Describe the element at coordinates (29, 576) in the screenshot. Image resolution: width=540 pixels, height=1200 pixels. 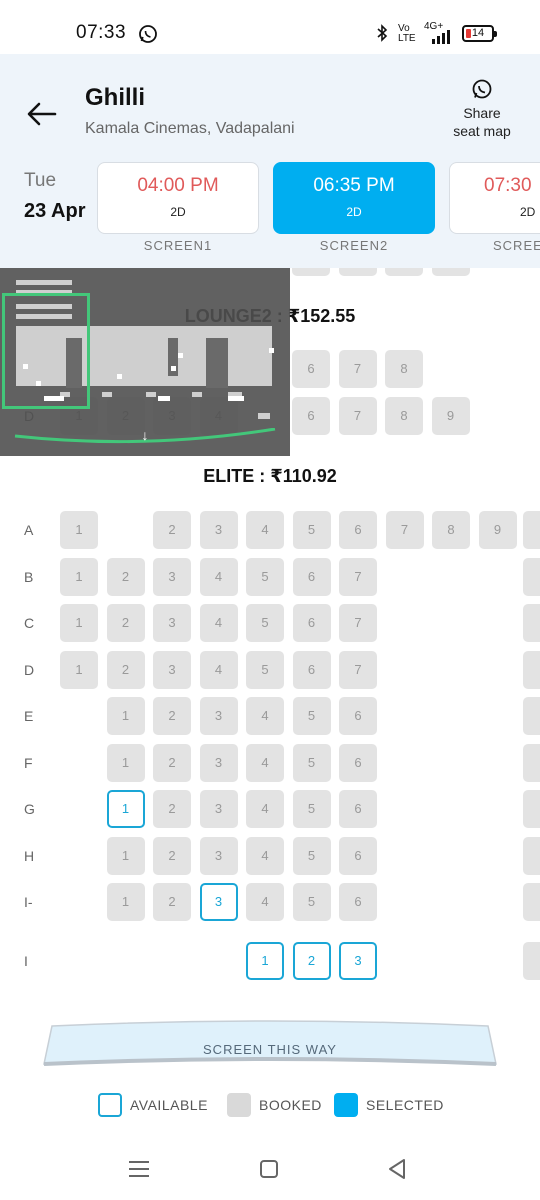
I see `row-label: B` at that location.